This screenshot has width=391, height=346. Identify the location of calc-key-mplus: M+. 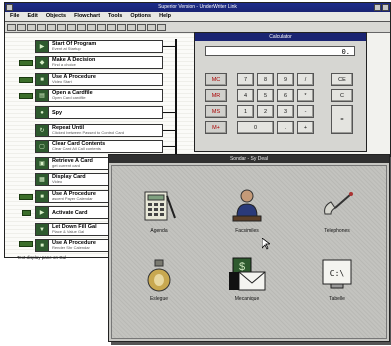
(216, 127).